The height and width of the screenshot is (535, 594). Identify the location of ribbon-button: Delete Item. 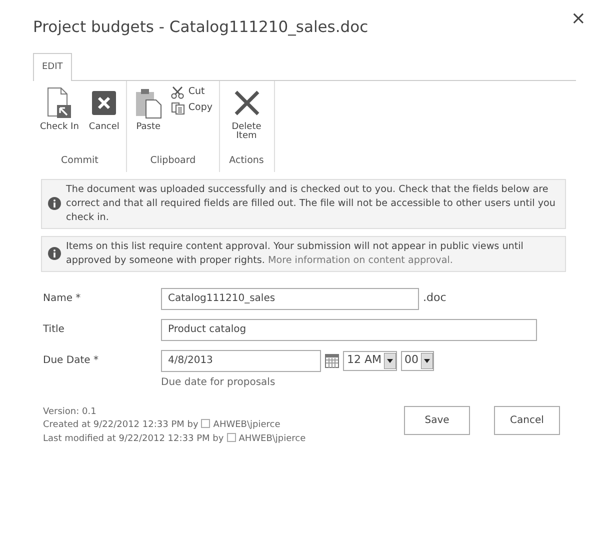
(247, 119).